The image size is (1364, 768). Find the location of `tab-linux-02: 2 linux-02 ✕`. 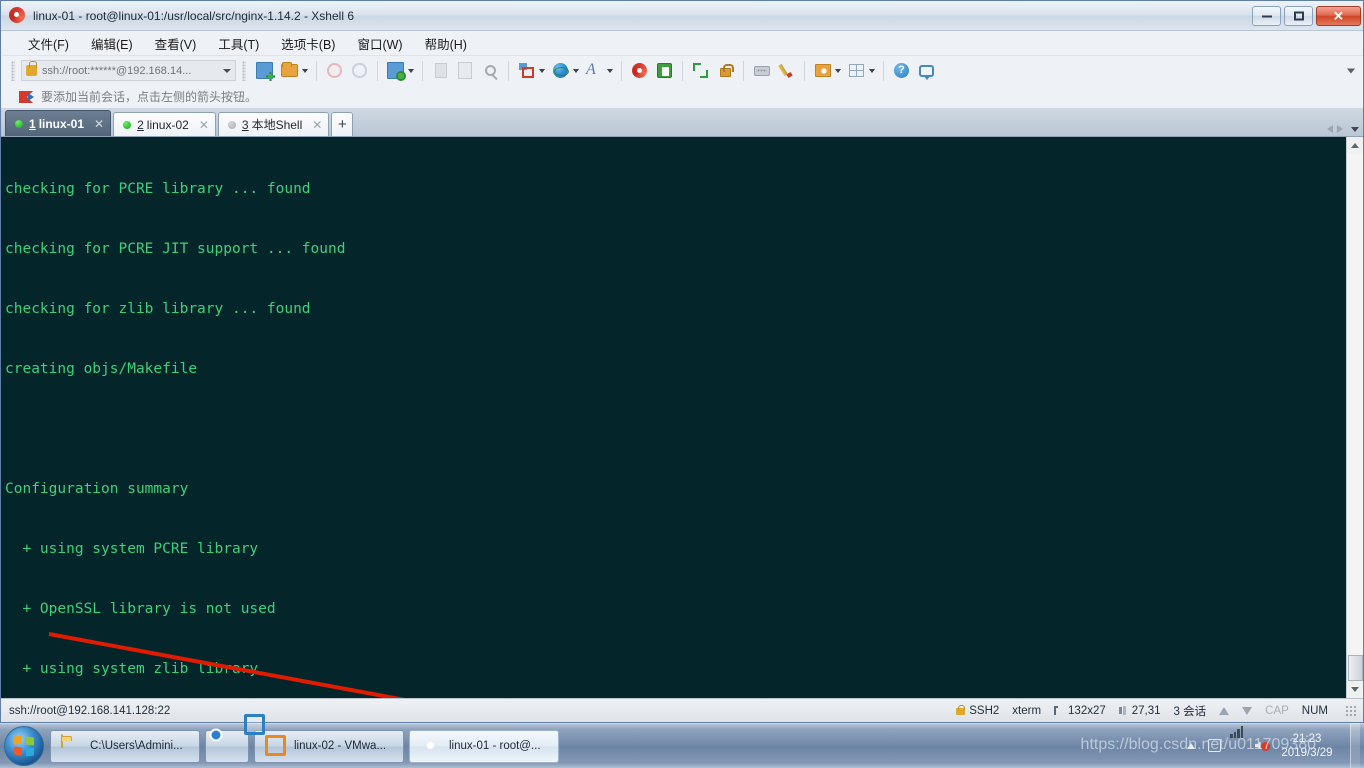

tab-linux-02: 2 linux-02 ✕ is located at coordinates (164, 124).